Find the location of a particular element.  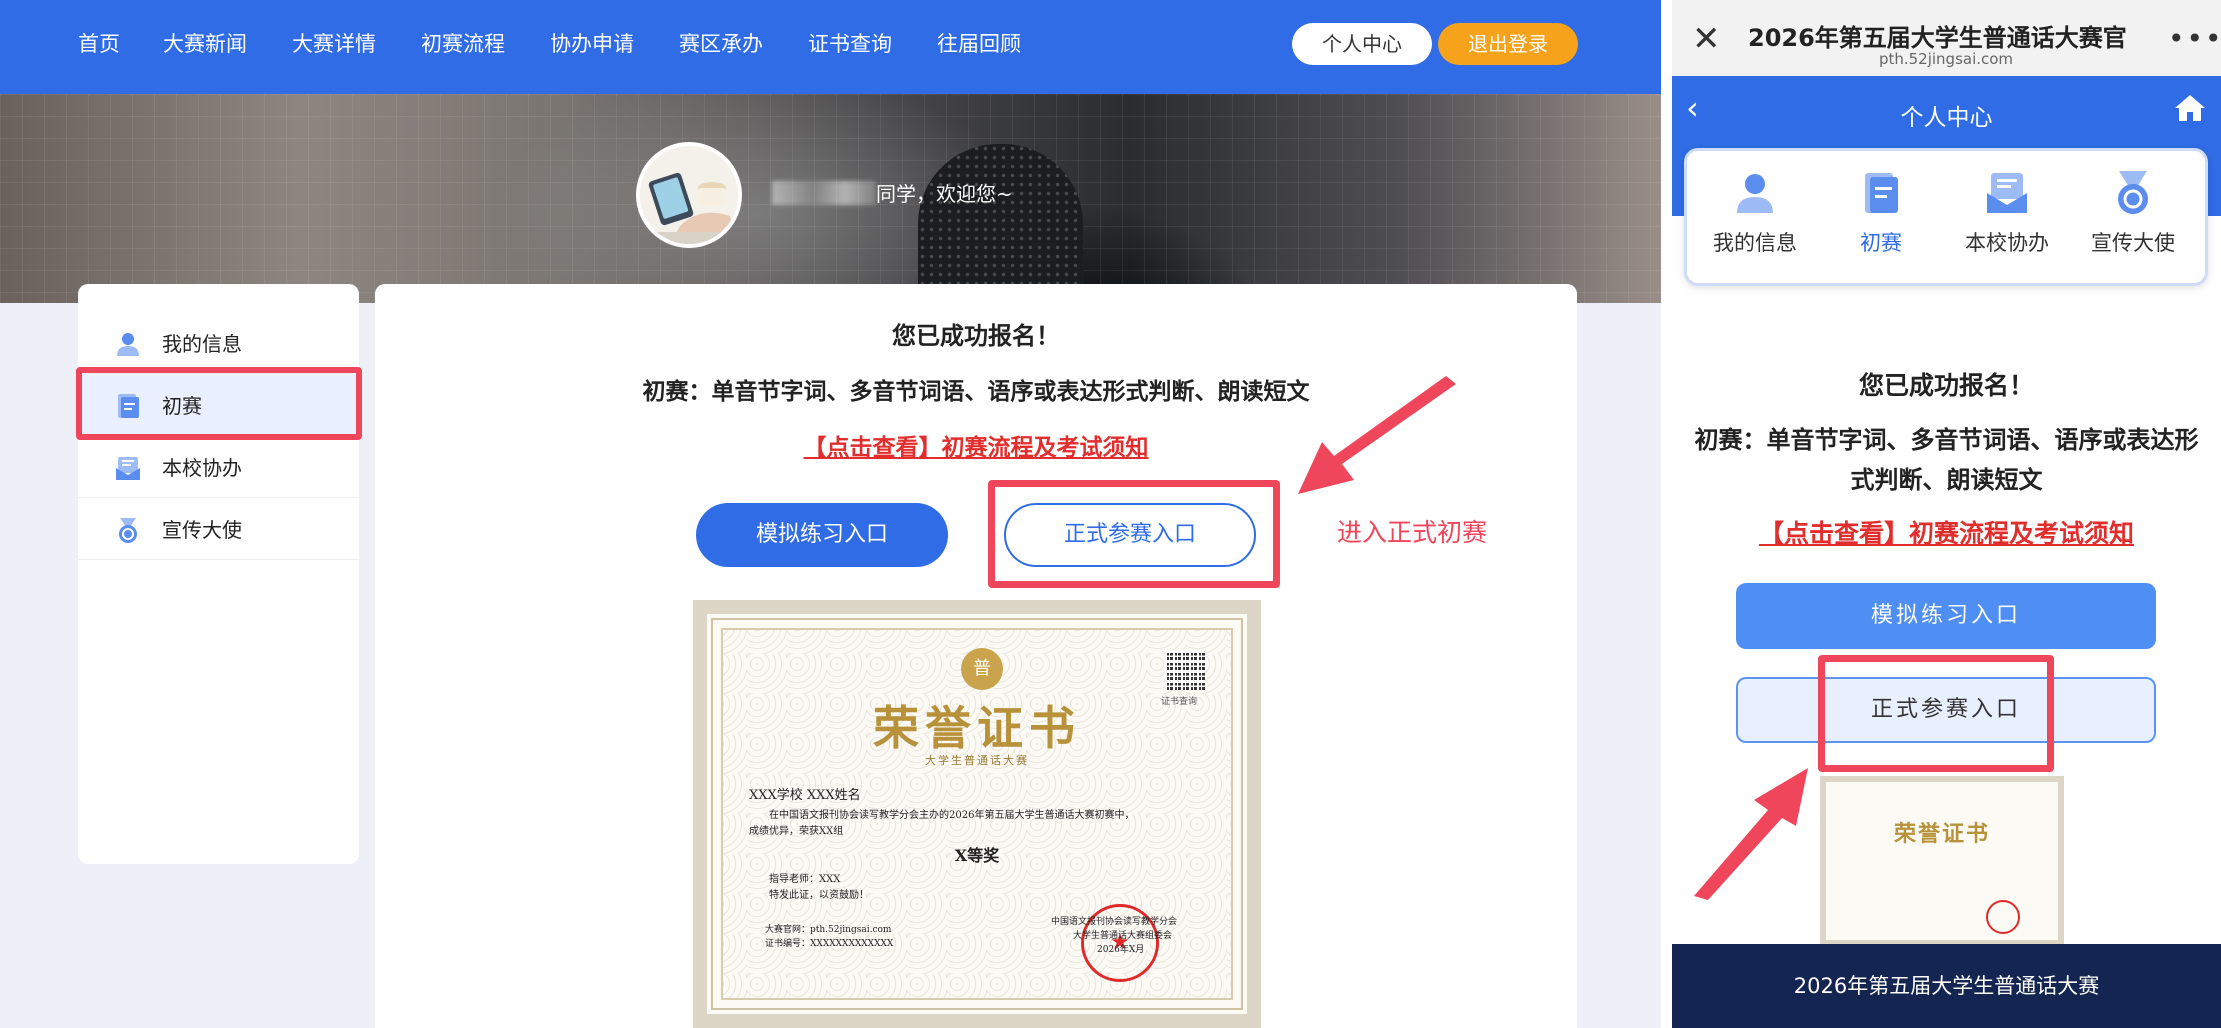

panel-divider is located at coordinates (1666, 514).